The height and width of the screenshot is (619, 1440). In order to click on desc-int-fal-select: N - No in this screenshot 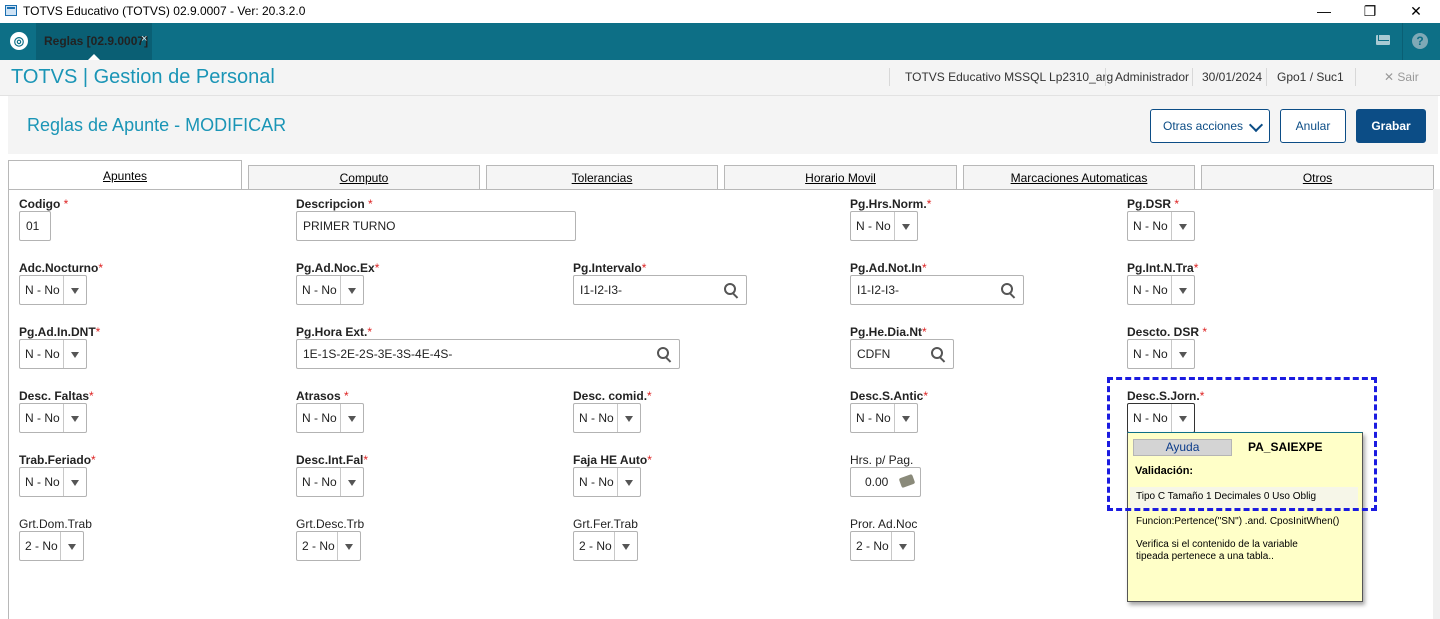, I will do `click(330, 482)`.